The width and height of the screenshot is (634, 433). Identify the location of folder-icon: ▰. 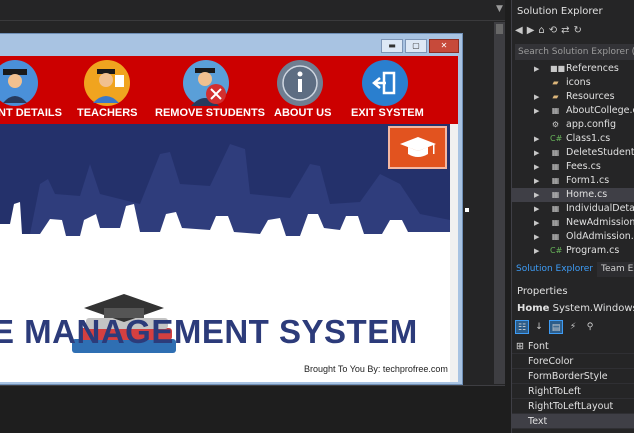
(555, 82).